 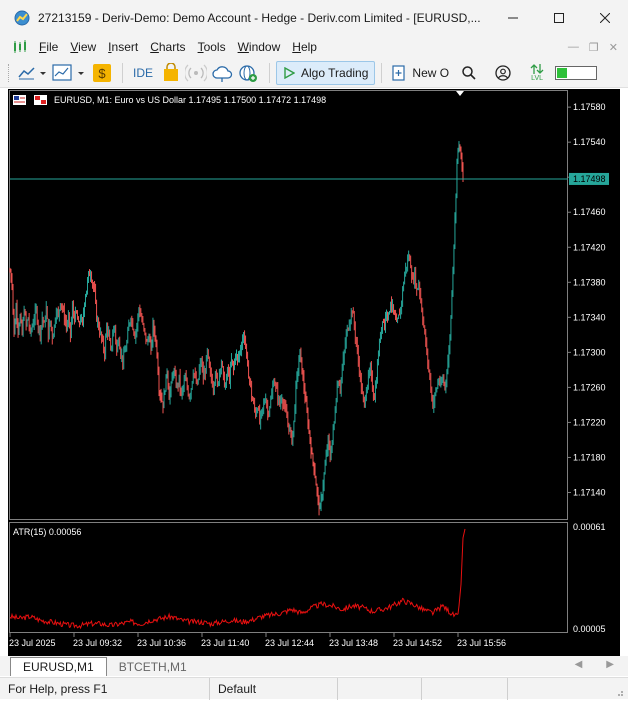 What do you see at coordinates (589, 629) in the screenshot?
I see `atr-tick-label: 0.00005` at bounding box center [589, 629].